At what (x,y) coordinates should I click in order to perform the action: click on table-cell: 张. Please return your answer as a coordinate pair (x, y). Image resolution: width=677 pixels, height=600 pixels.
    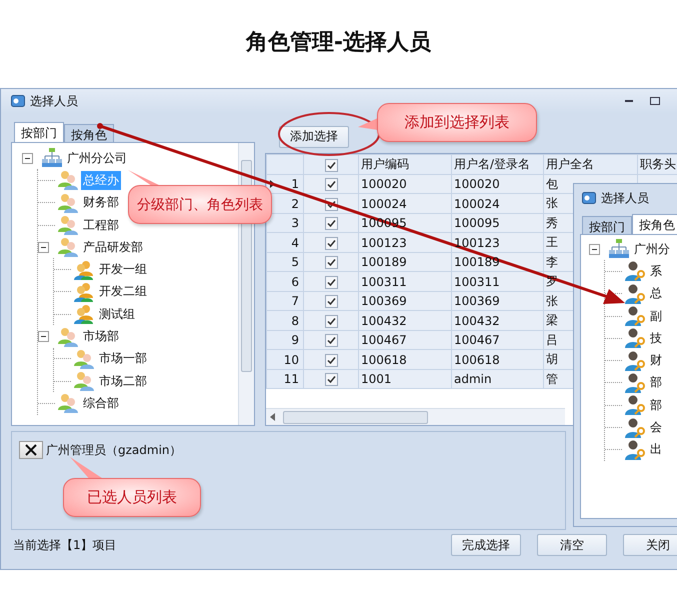
    Looking at the image, I should click on (552, 301).